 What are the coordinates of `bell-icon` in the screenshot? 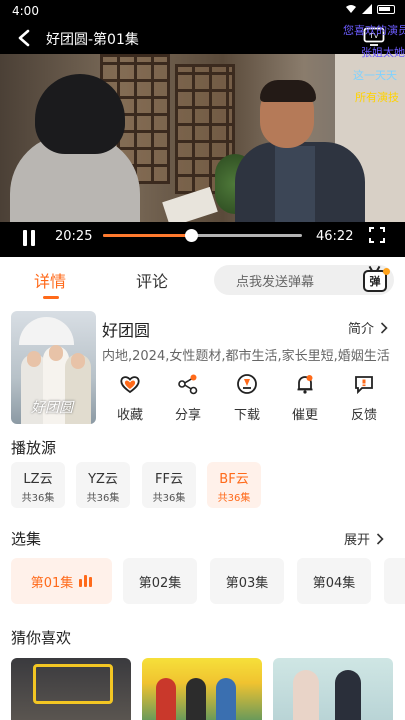 It's located at (305, 384).